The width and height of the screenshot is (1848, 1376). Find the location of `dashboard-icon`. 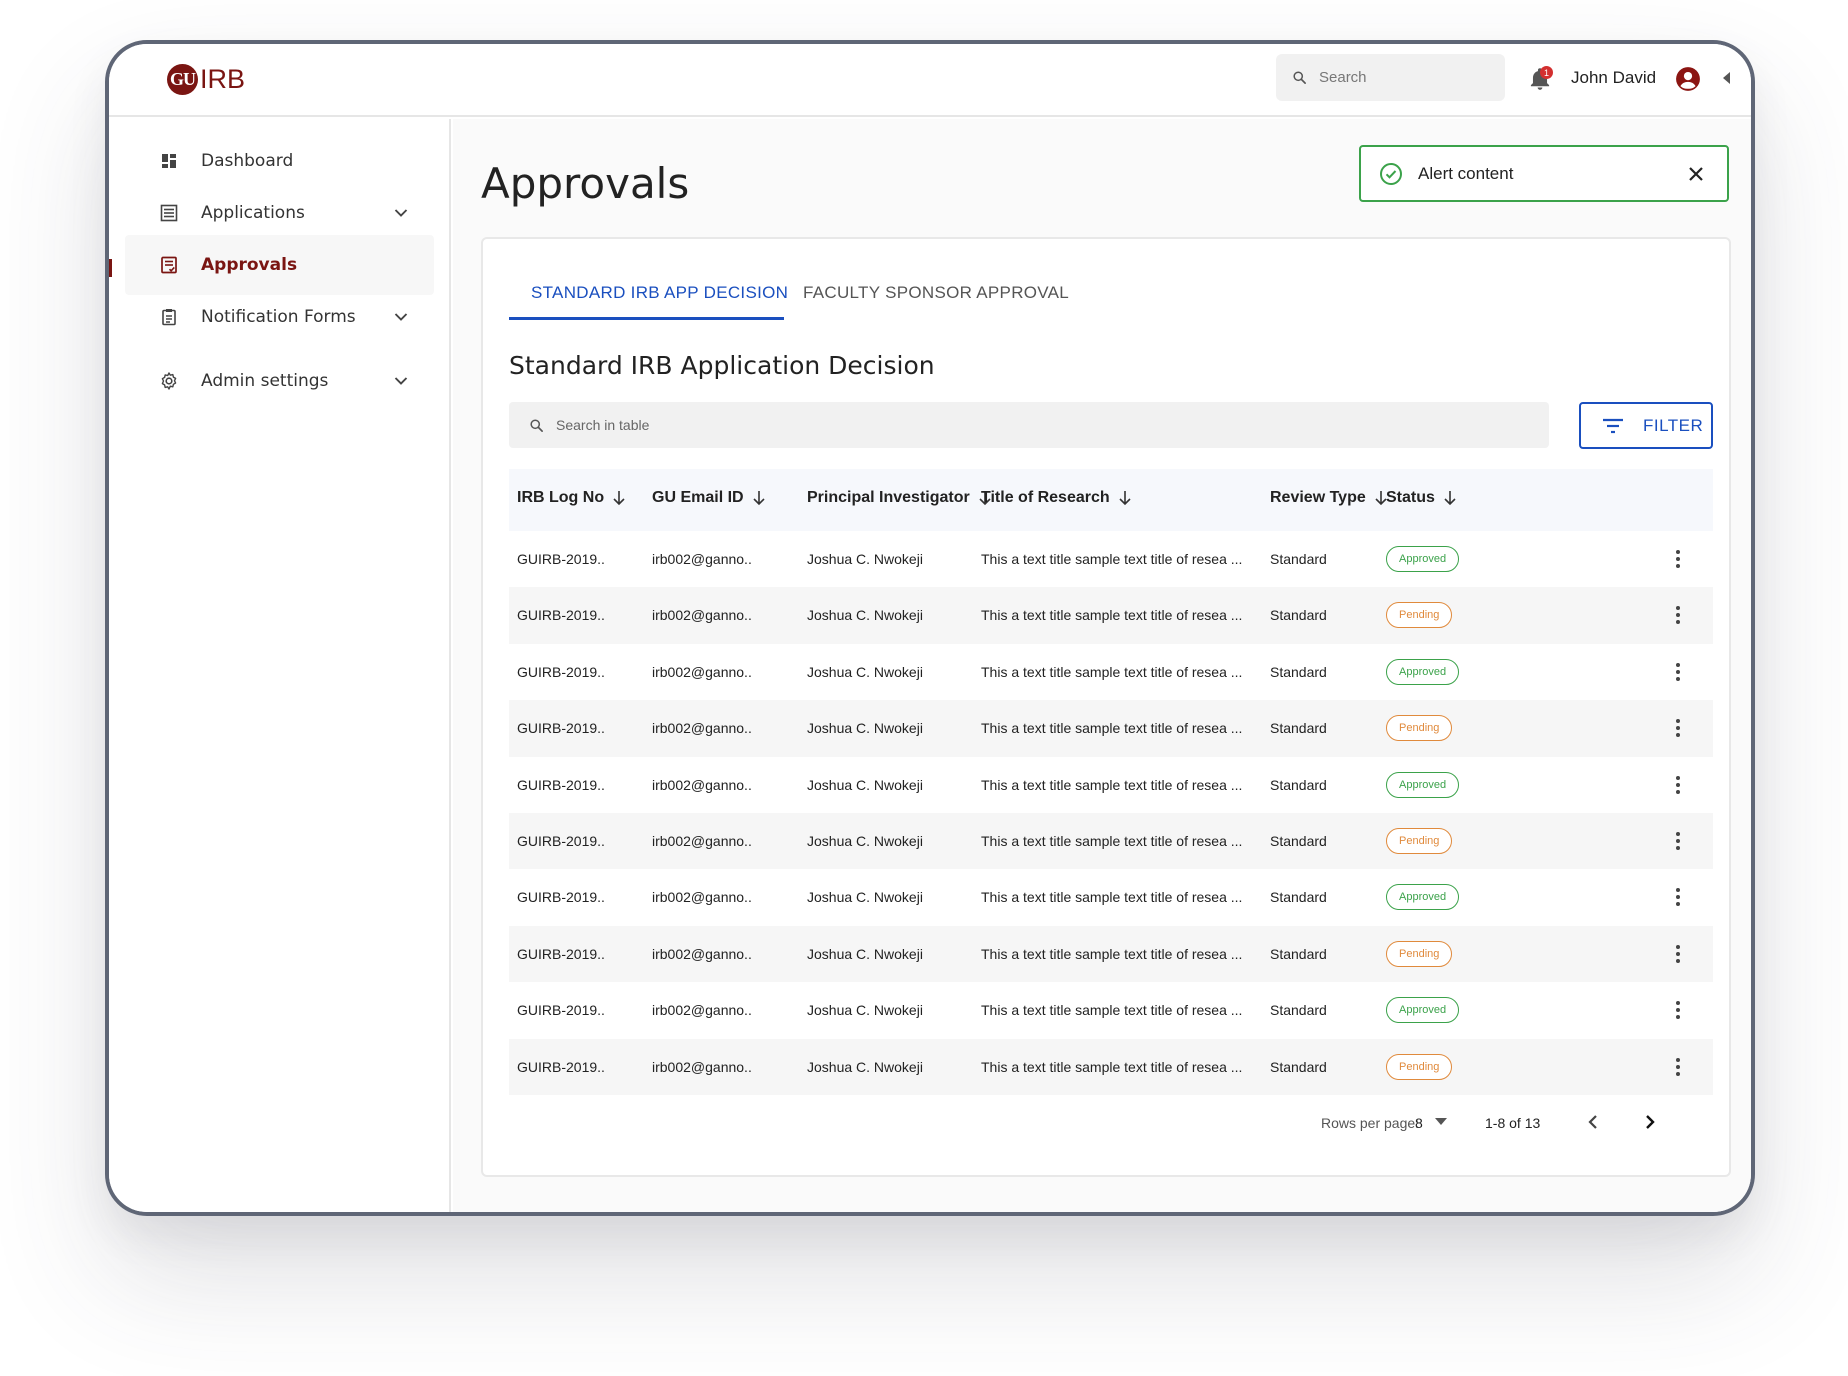

dashboard-icon is located at coordinates (169, 161).